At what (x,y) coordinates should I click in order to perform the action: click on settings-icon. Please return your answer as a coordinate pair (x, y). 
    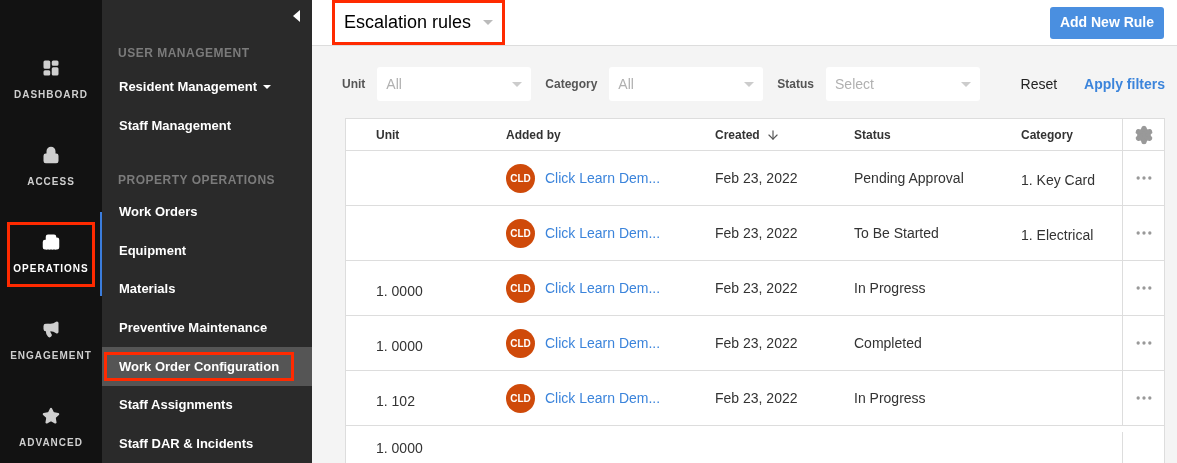
    Looking at the image, I should click on (1143, 134).